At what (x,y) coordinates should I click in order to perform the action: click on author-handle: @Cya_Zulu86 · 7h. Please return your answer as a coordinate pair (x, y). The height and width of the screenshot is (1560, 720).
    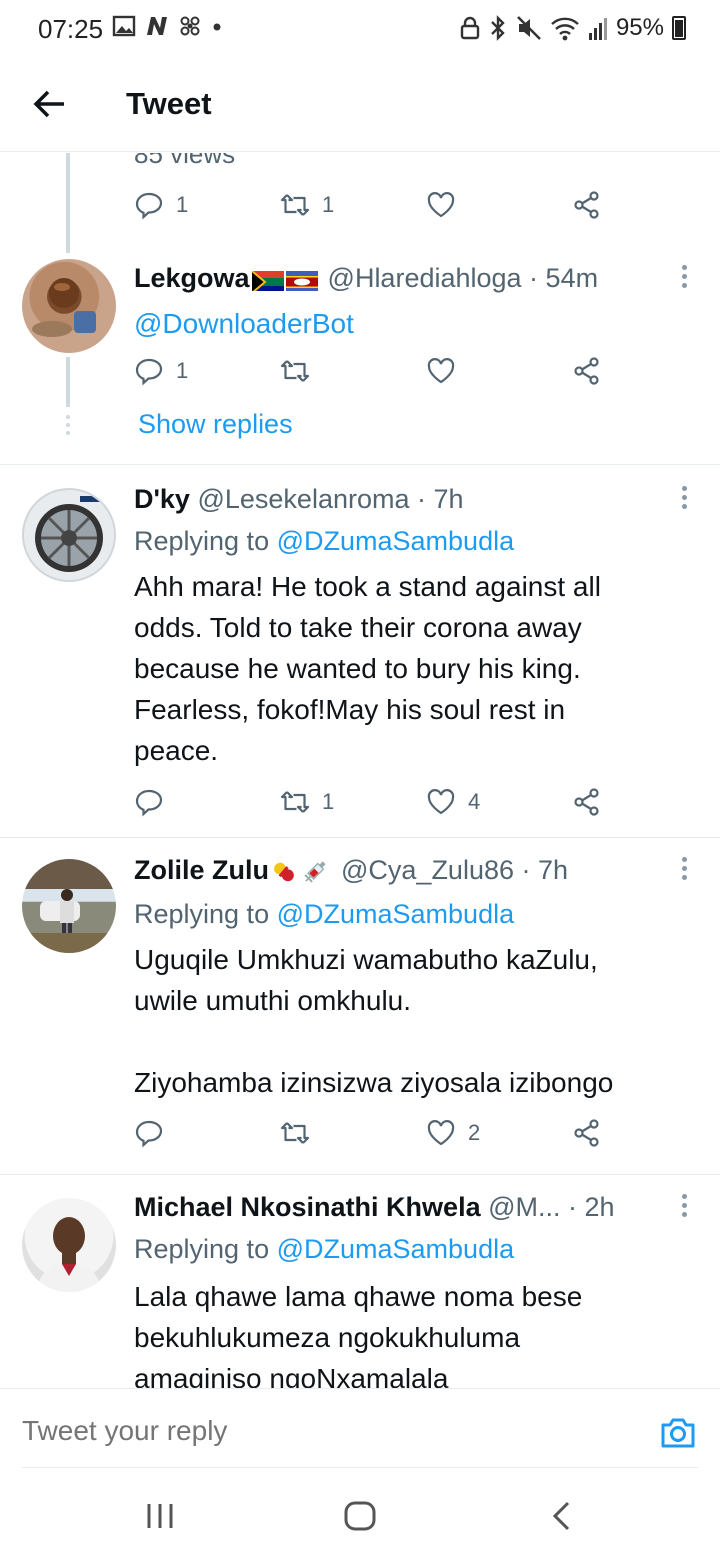
    Looking at the image, I should click on (454, 870).